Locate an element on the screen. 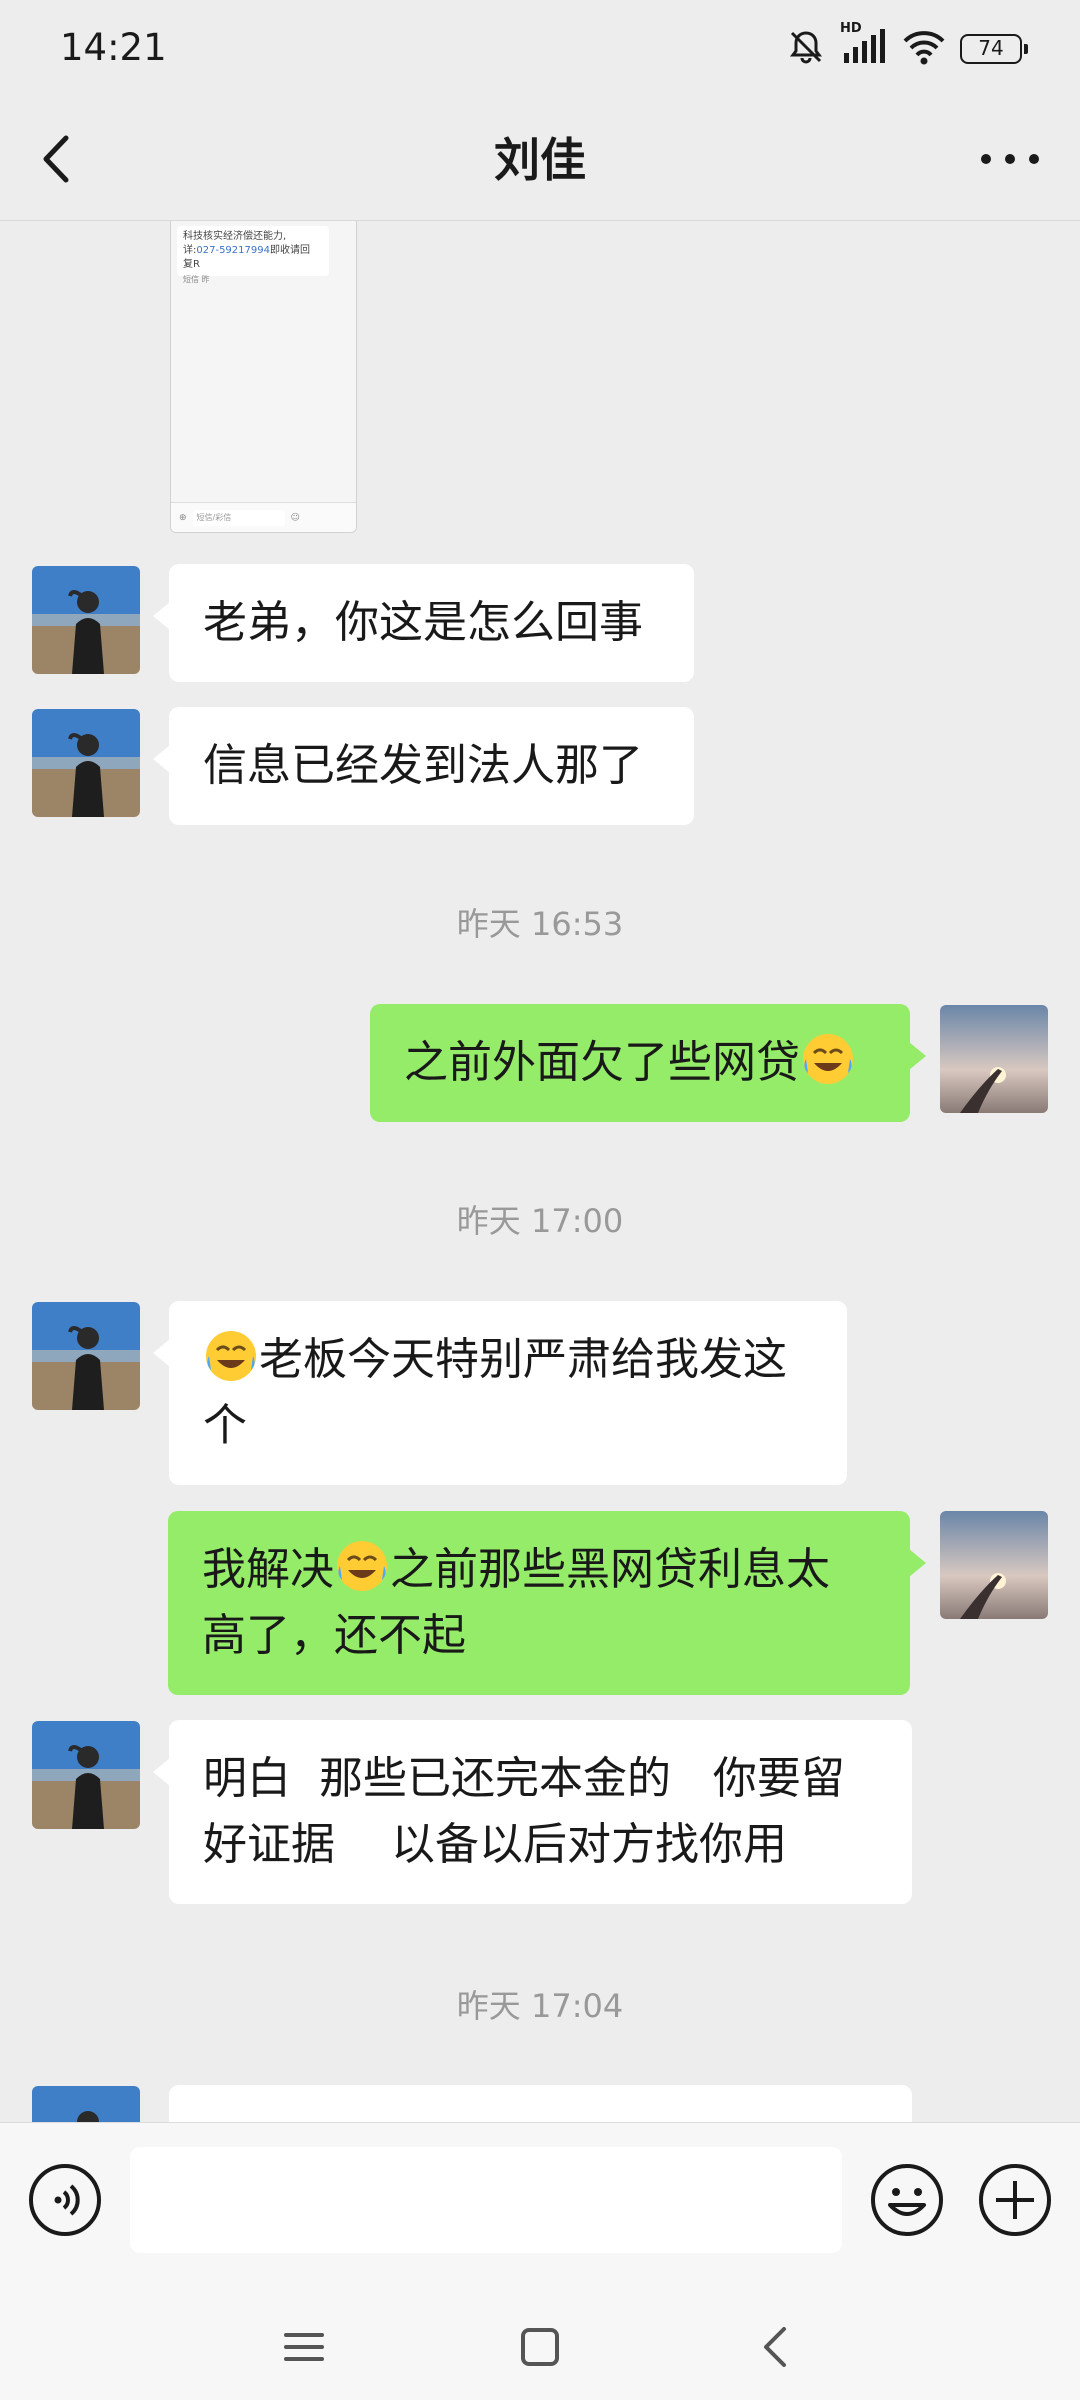  voice-button is located at coordinates (65, 2200).